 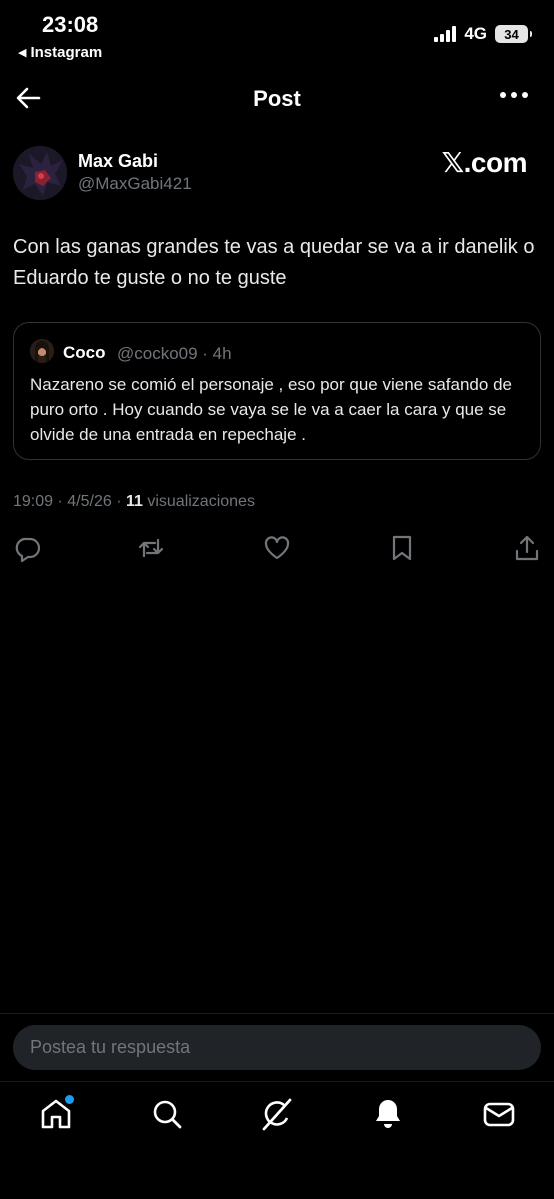 What do you see at coordinates (402, 548) in the screenshot?
I see `bookmark-icon` at bounding box center [402, 548].